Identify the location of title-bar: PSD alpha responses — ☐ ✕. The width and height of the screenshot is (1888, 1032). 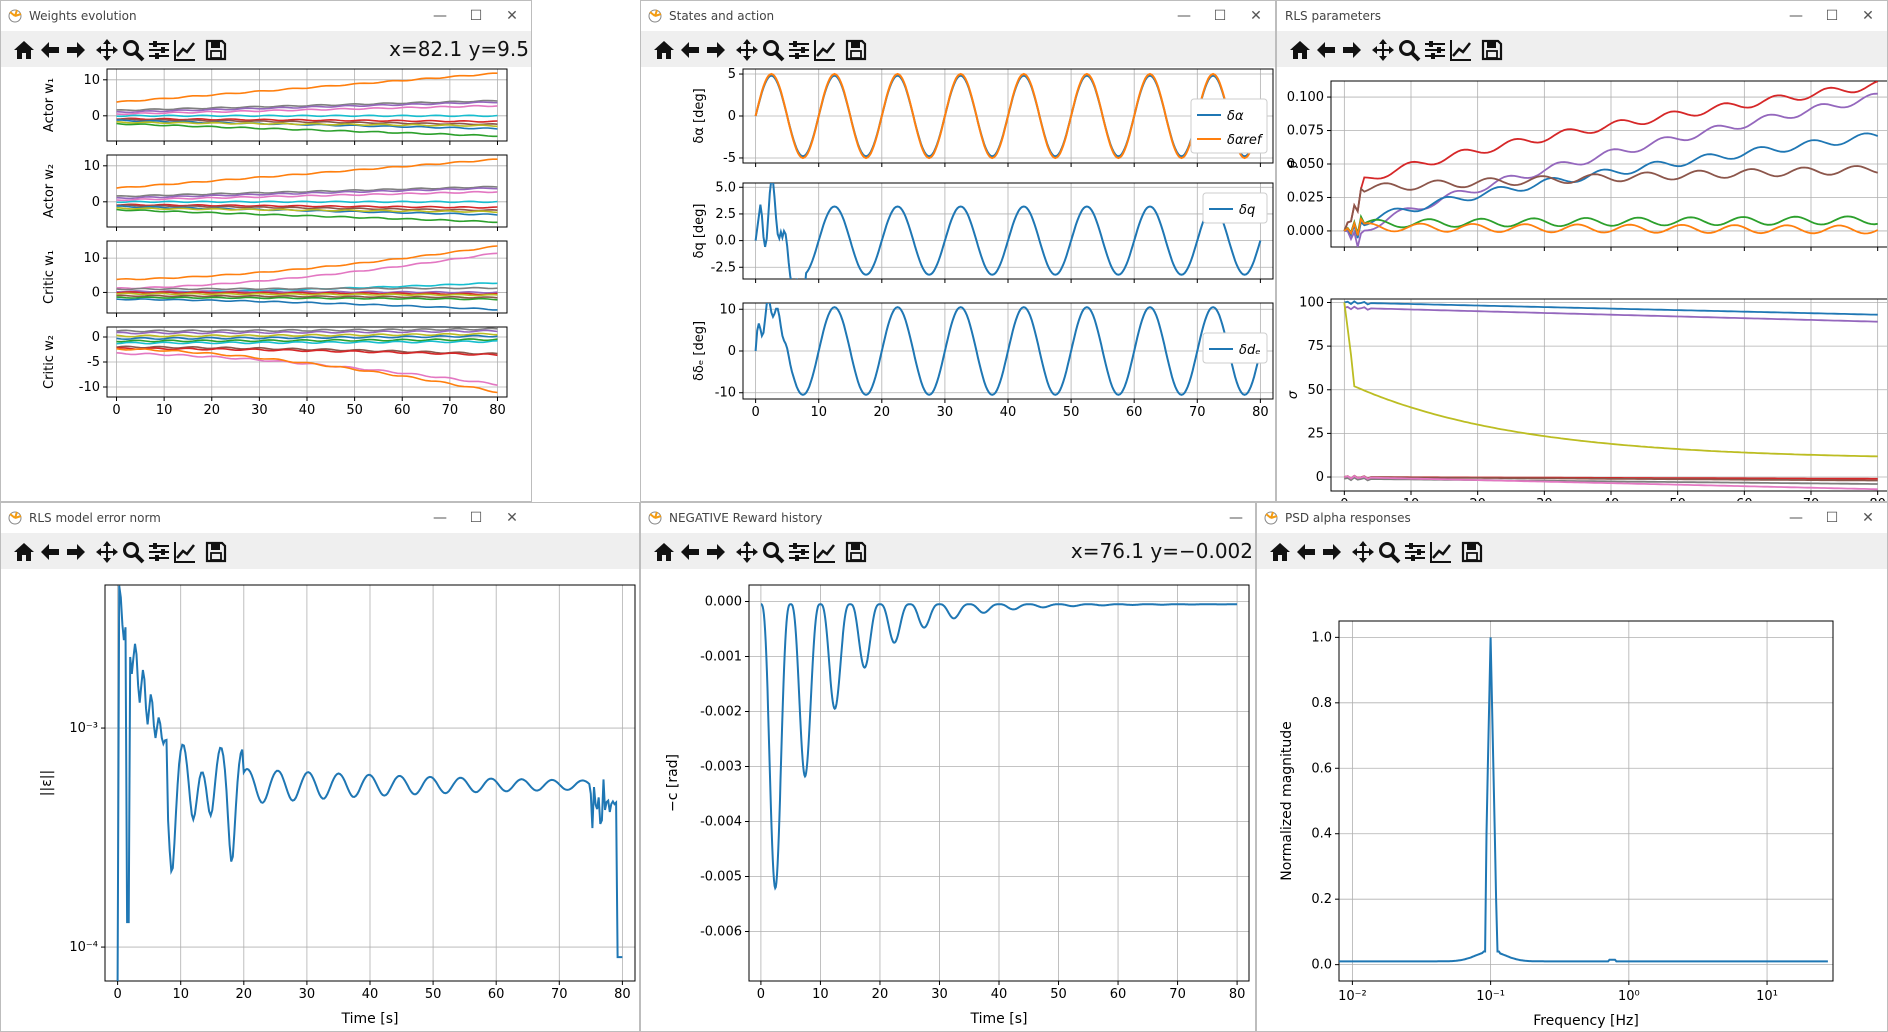
(1572, 518).